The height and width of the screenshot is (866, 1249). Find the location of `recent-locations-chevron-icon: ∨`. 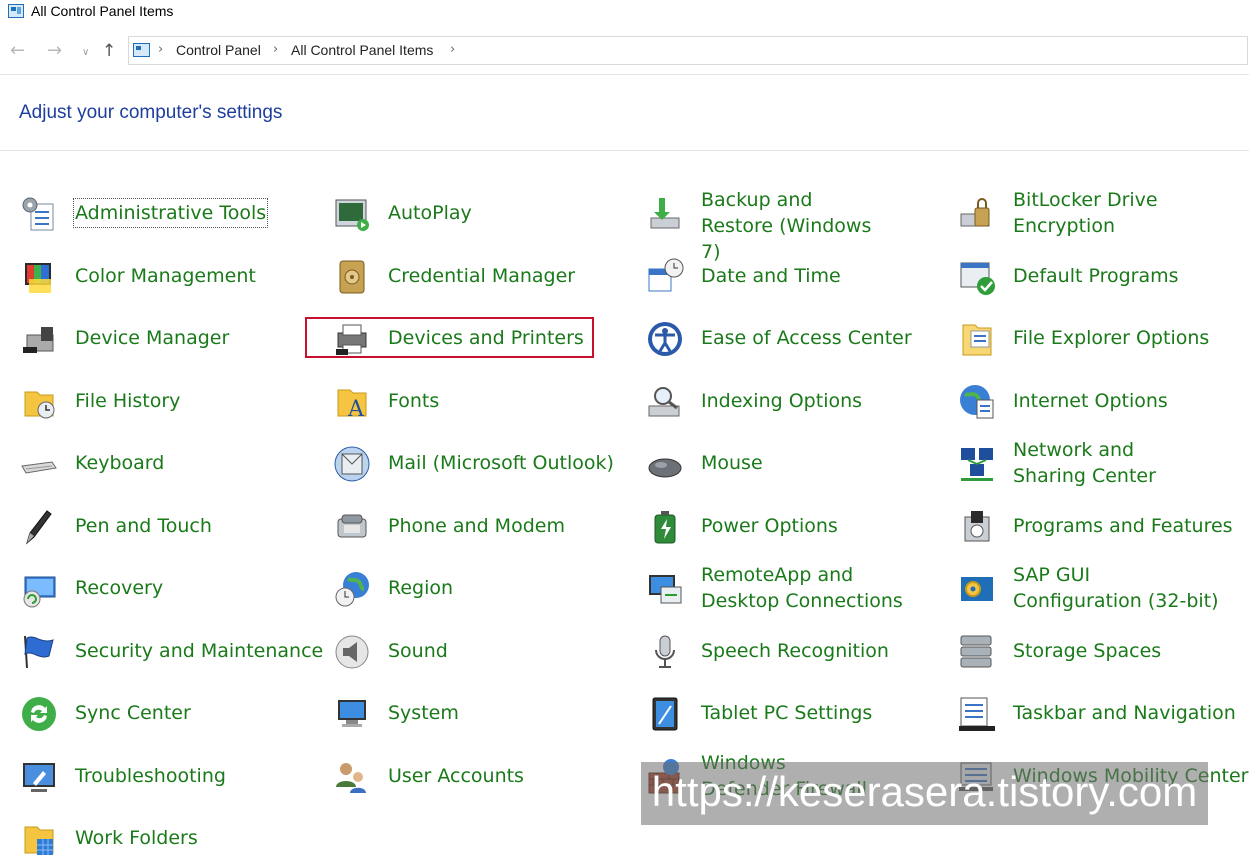

recent-locations-chevron-icon: ∨ is located at coordinates (85, 53).